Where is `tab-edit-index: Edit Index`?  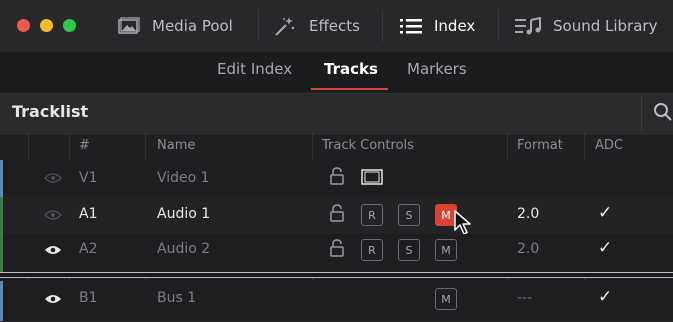
tab-edit-index: Edit Index is located at coordinates (254, 69).